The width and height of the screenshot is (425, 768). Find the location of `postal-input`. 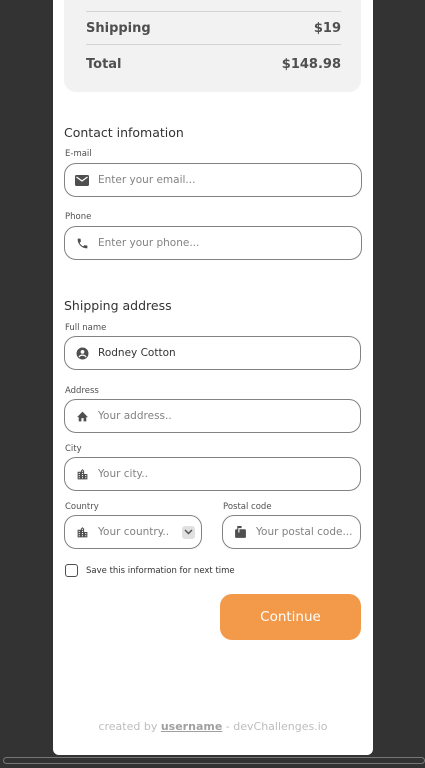

postal-input is located at coordinates (308, 532).